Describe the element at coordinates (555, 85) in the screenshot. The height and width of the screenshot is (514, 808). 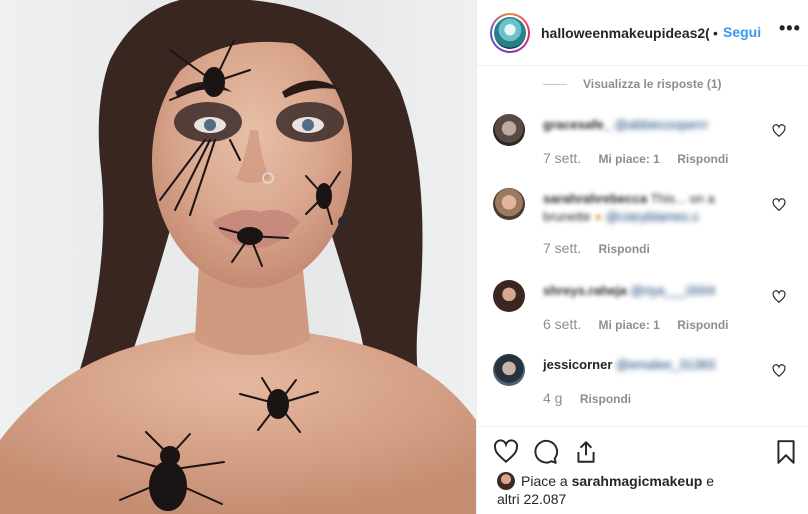
I see `replies-divider` at that location.